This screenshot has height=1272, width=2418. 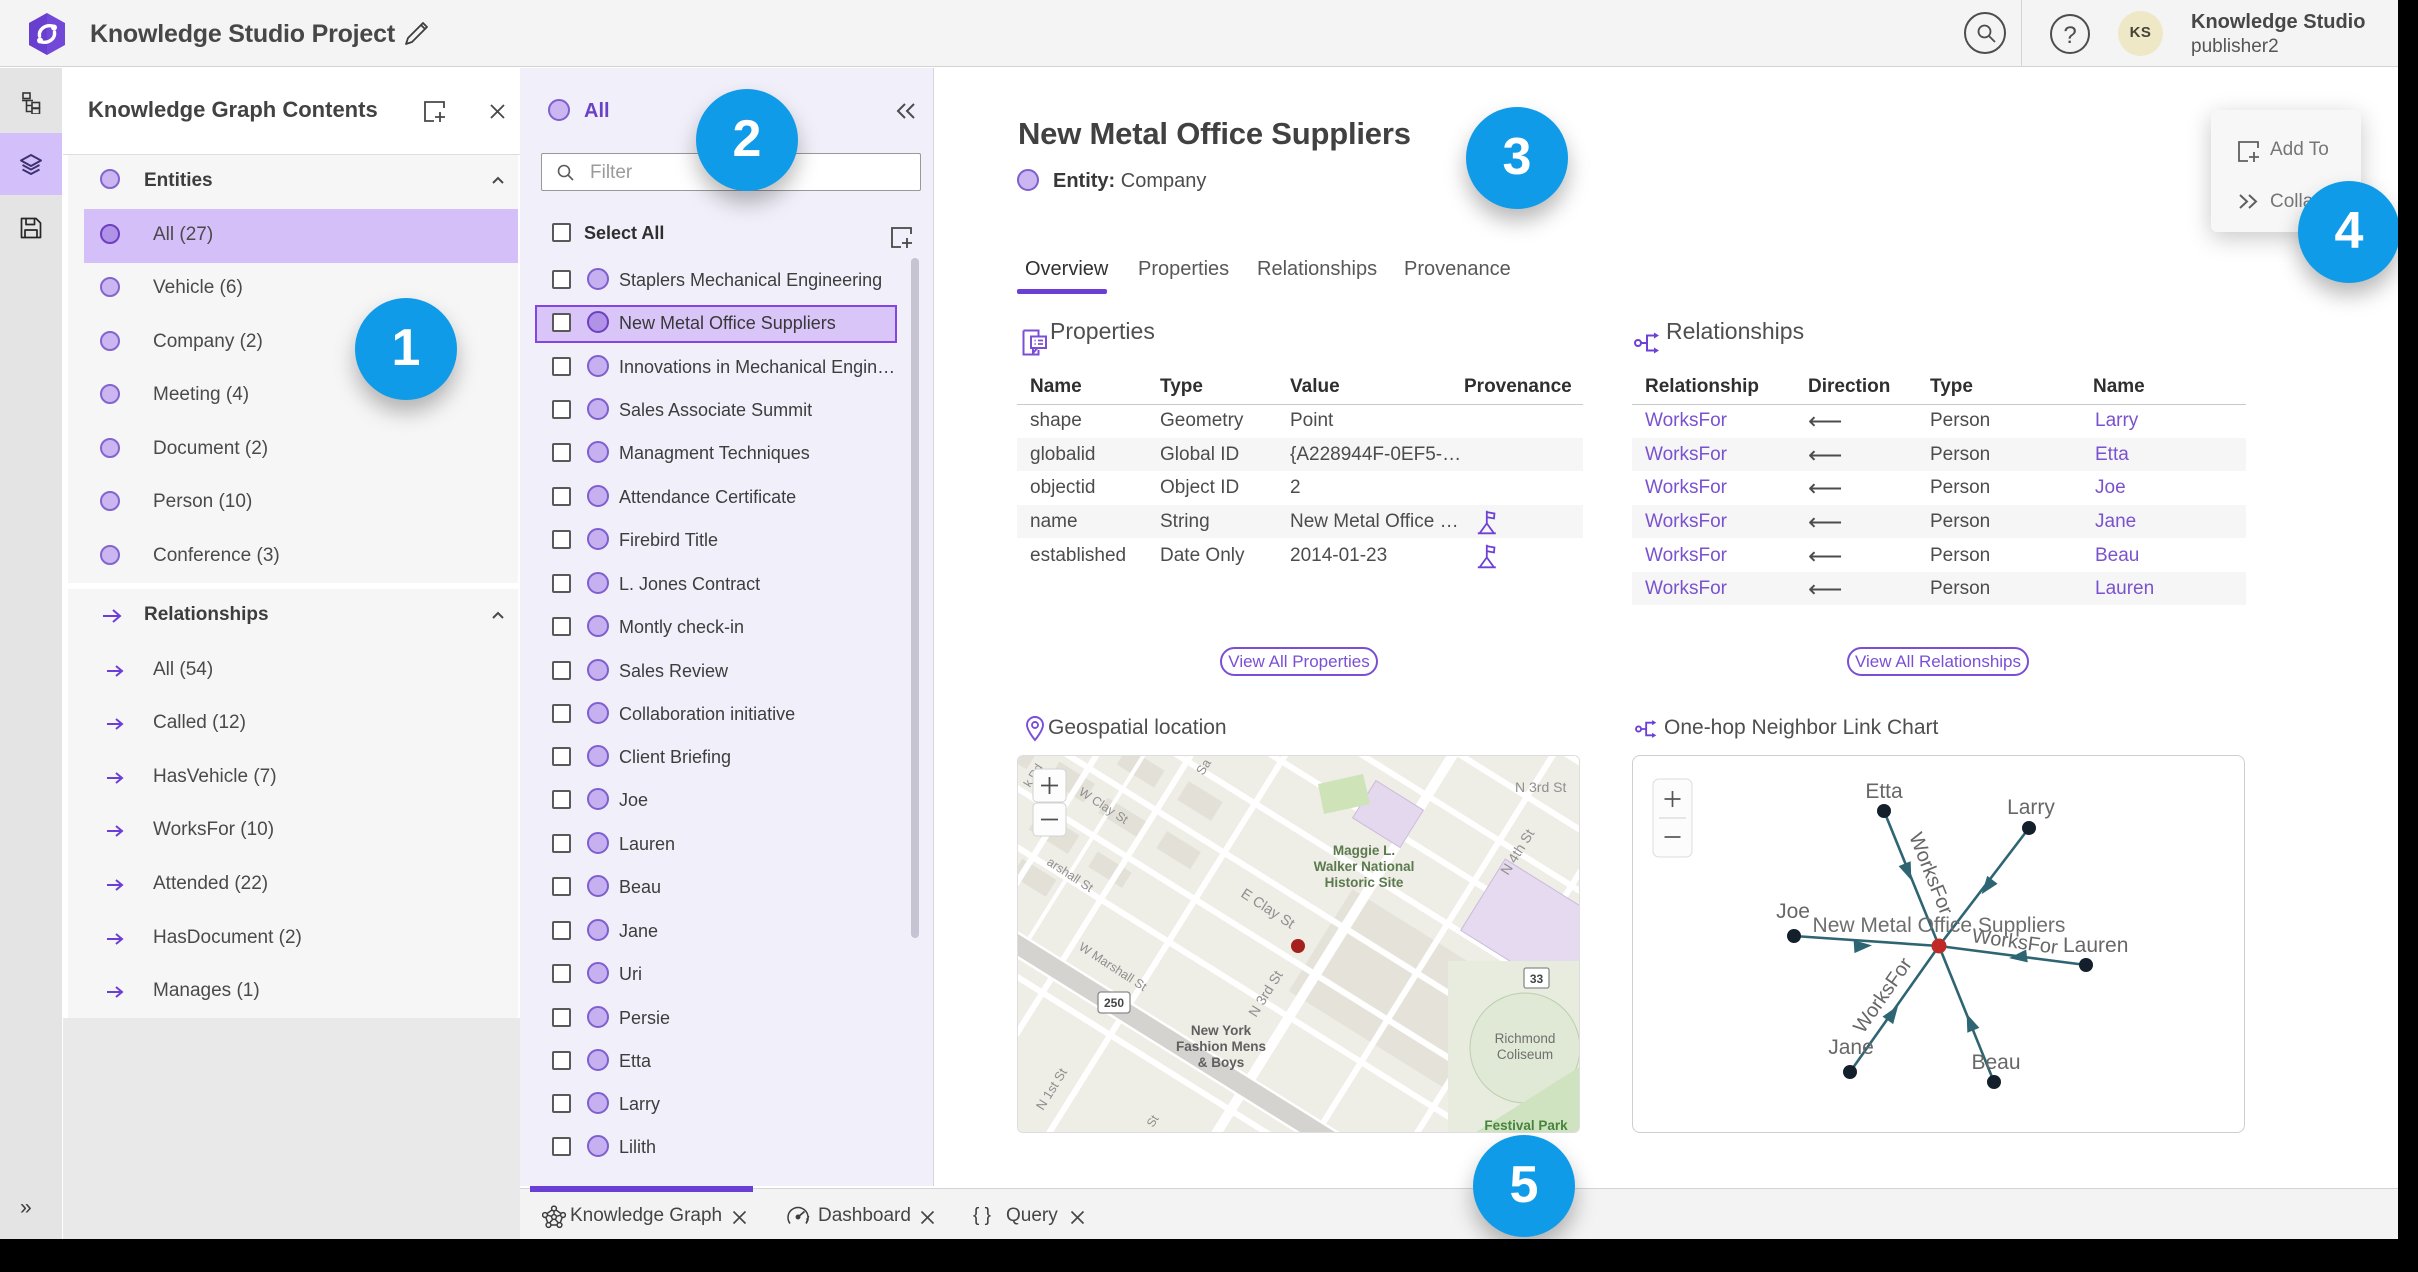 What do you see at coordinates (1540, 787) in the screenshot?
I see `svg-text: N 3rd St` at bounding box center [1540, 787].